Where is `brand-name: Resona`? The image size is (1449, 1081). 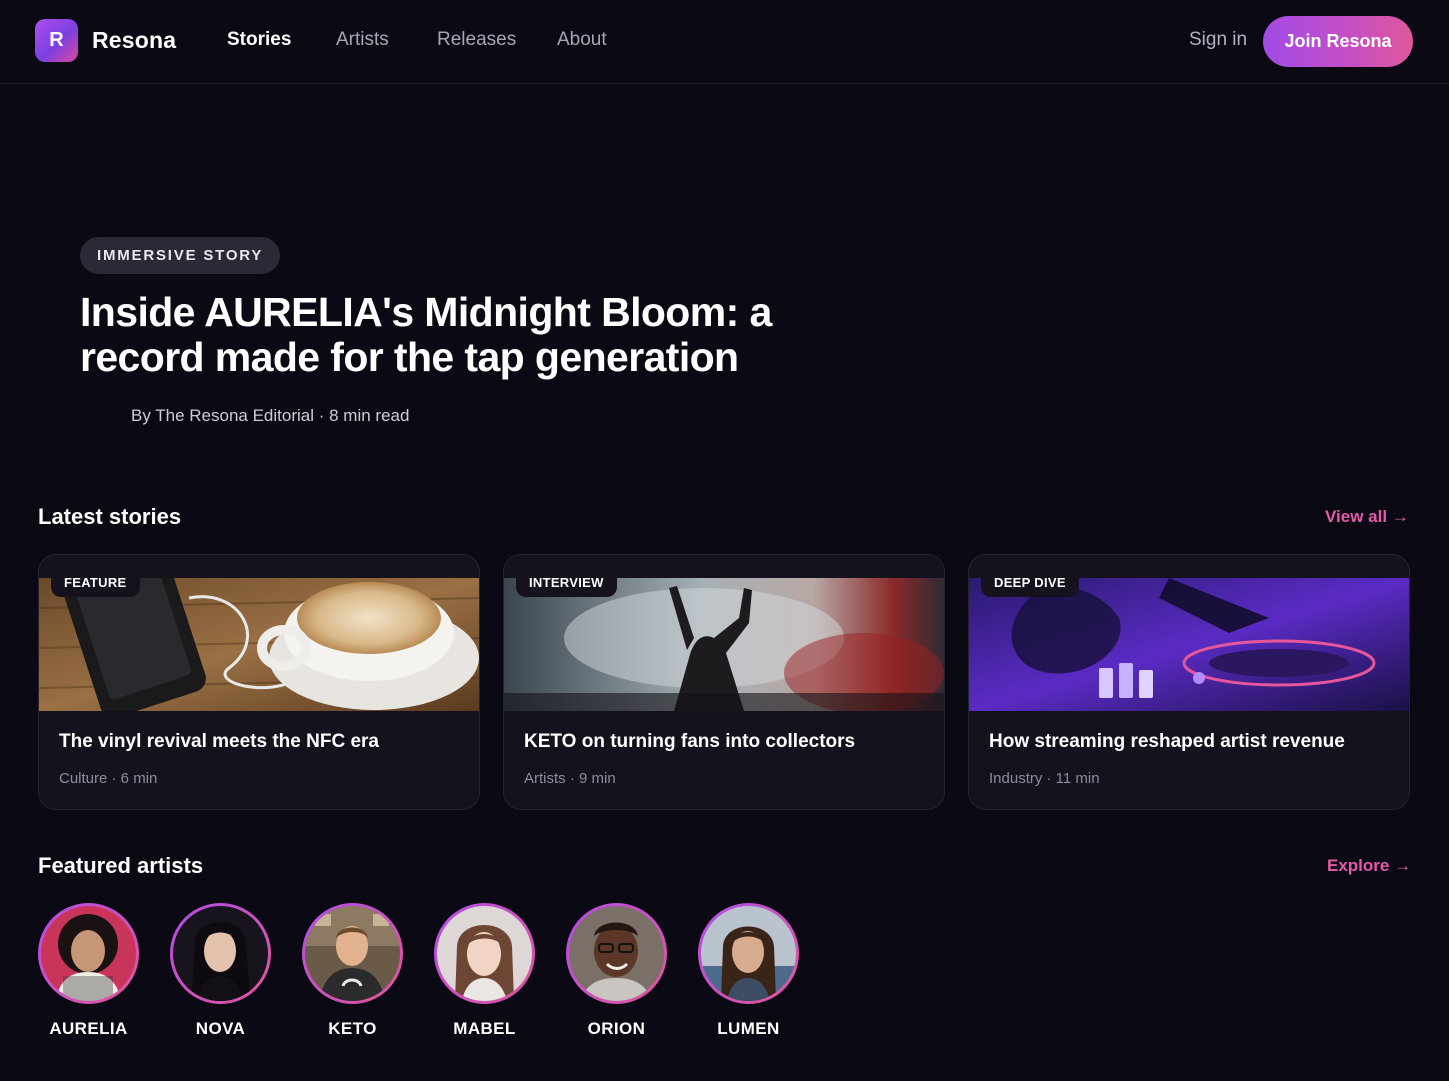 brand-name: Resona is located at coordinates (134, 40).